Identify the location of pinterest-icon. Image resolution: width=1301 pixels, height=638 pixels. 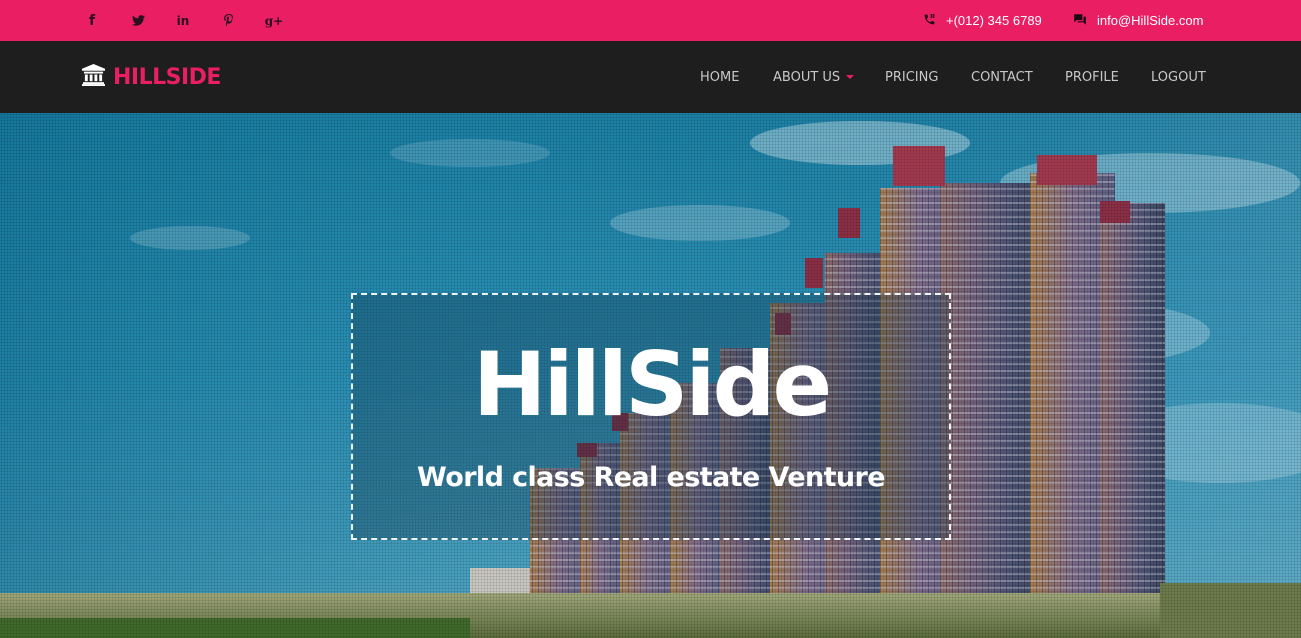
(229, 20).